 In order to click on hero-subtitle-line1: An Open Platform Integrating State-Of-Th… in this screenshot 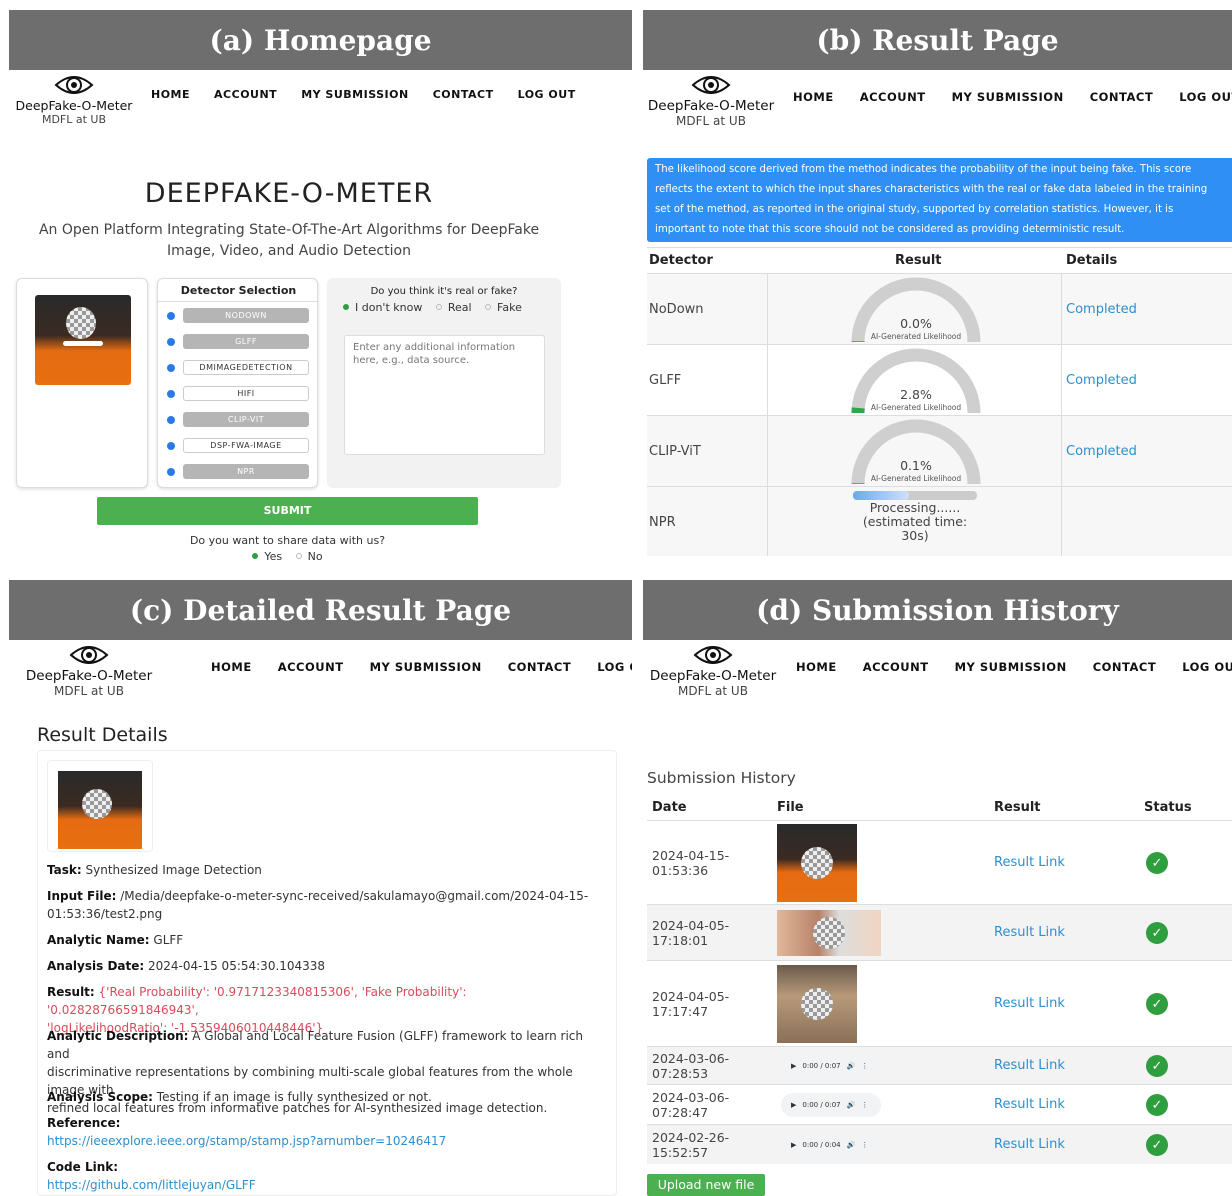, I will do `click(289, 230)`.